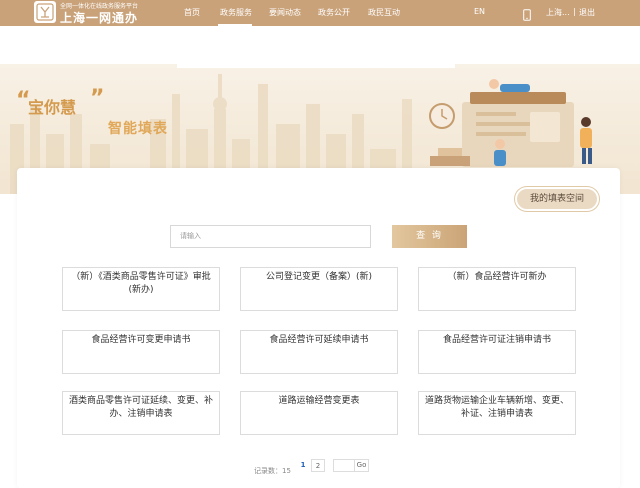 This screenshot has width=640, height=488. What do you see at coordinates (319, 413) in the screenshot?
I see `form-tile-road-transport-change: 道路运输经营变更表` at bounding box center [319, 413].